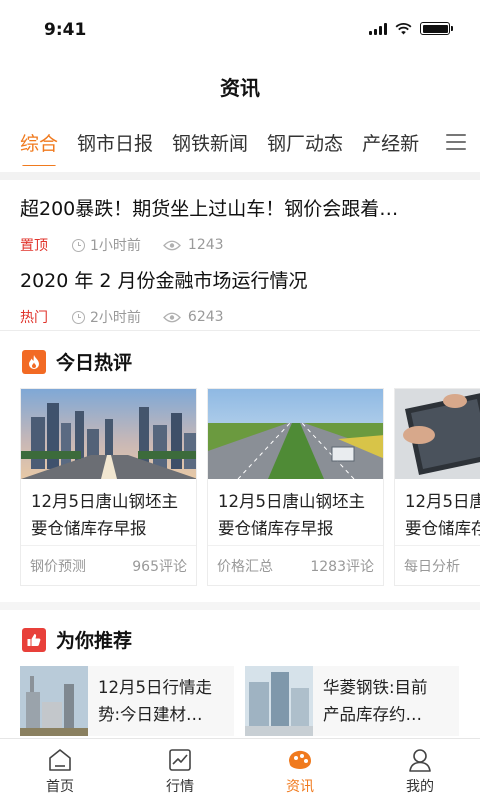 The width and height of the screenshot is (480, 800). I want to click on tab-steel-news: 钢铁新闻, so click(210, 144).